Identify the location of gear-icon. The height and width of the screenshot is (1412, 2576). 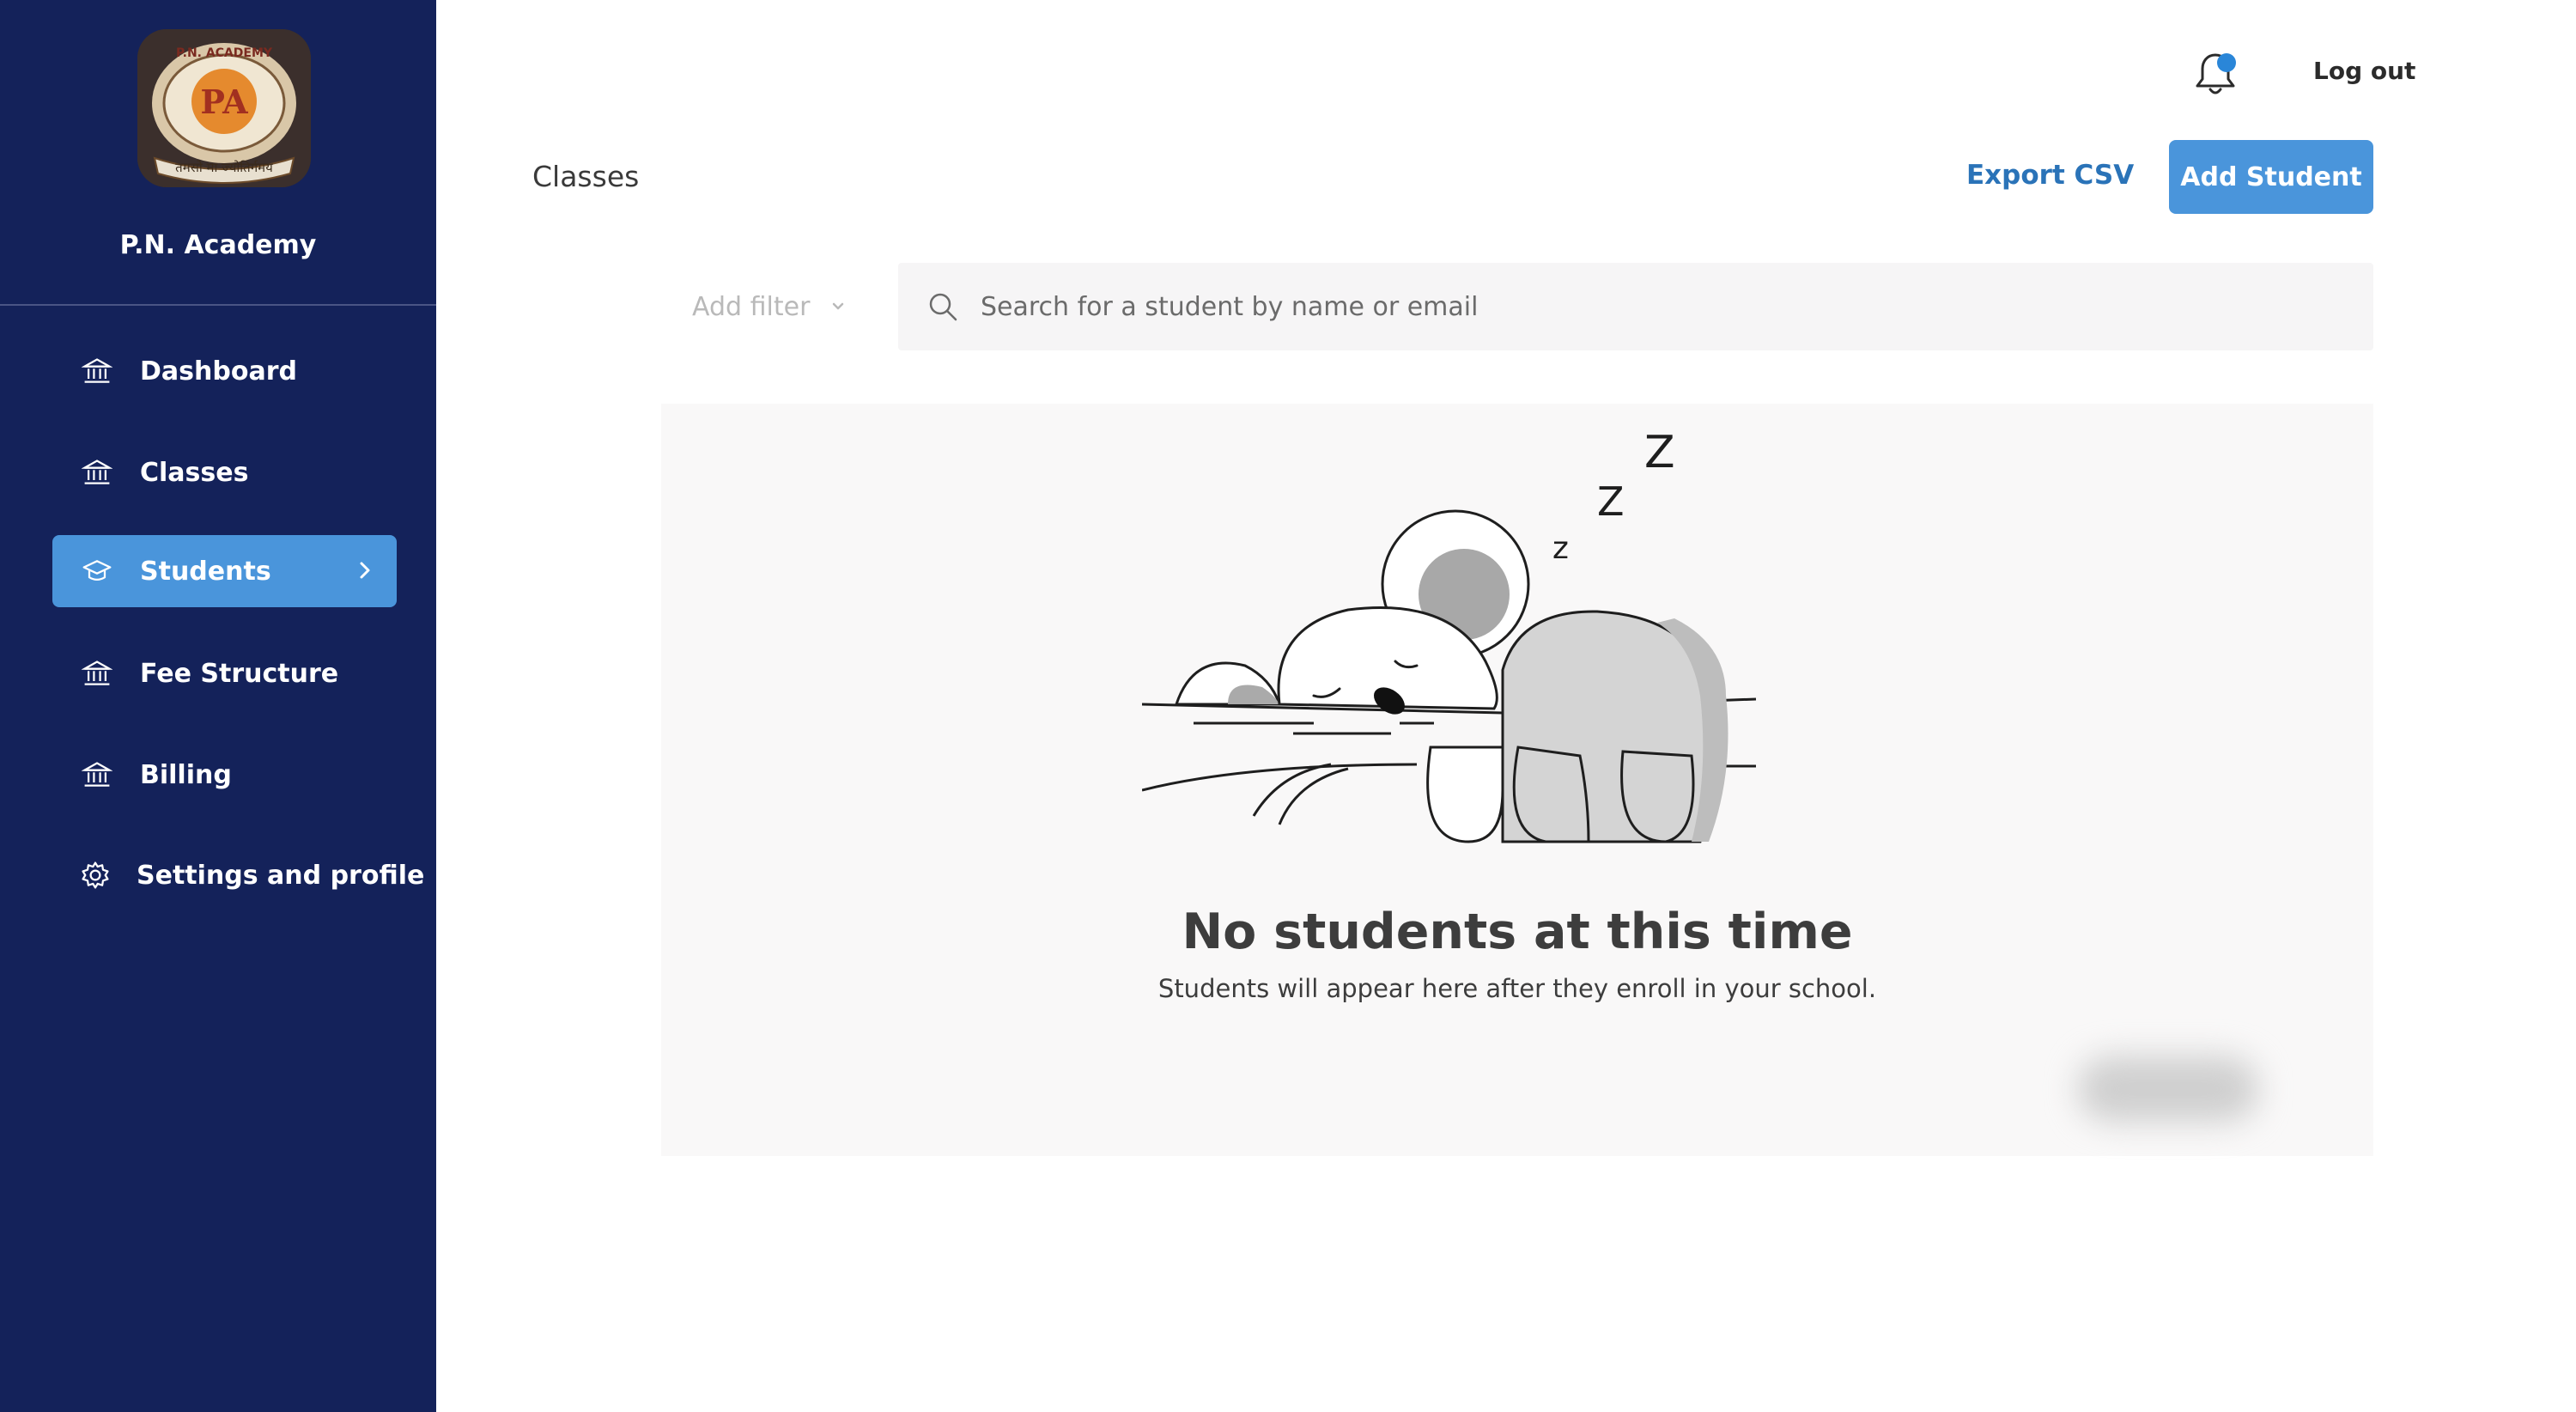
(96, 875).